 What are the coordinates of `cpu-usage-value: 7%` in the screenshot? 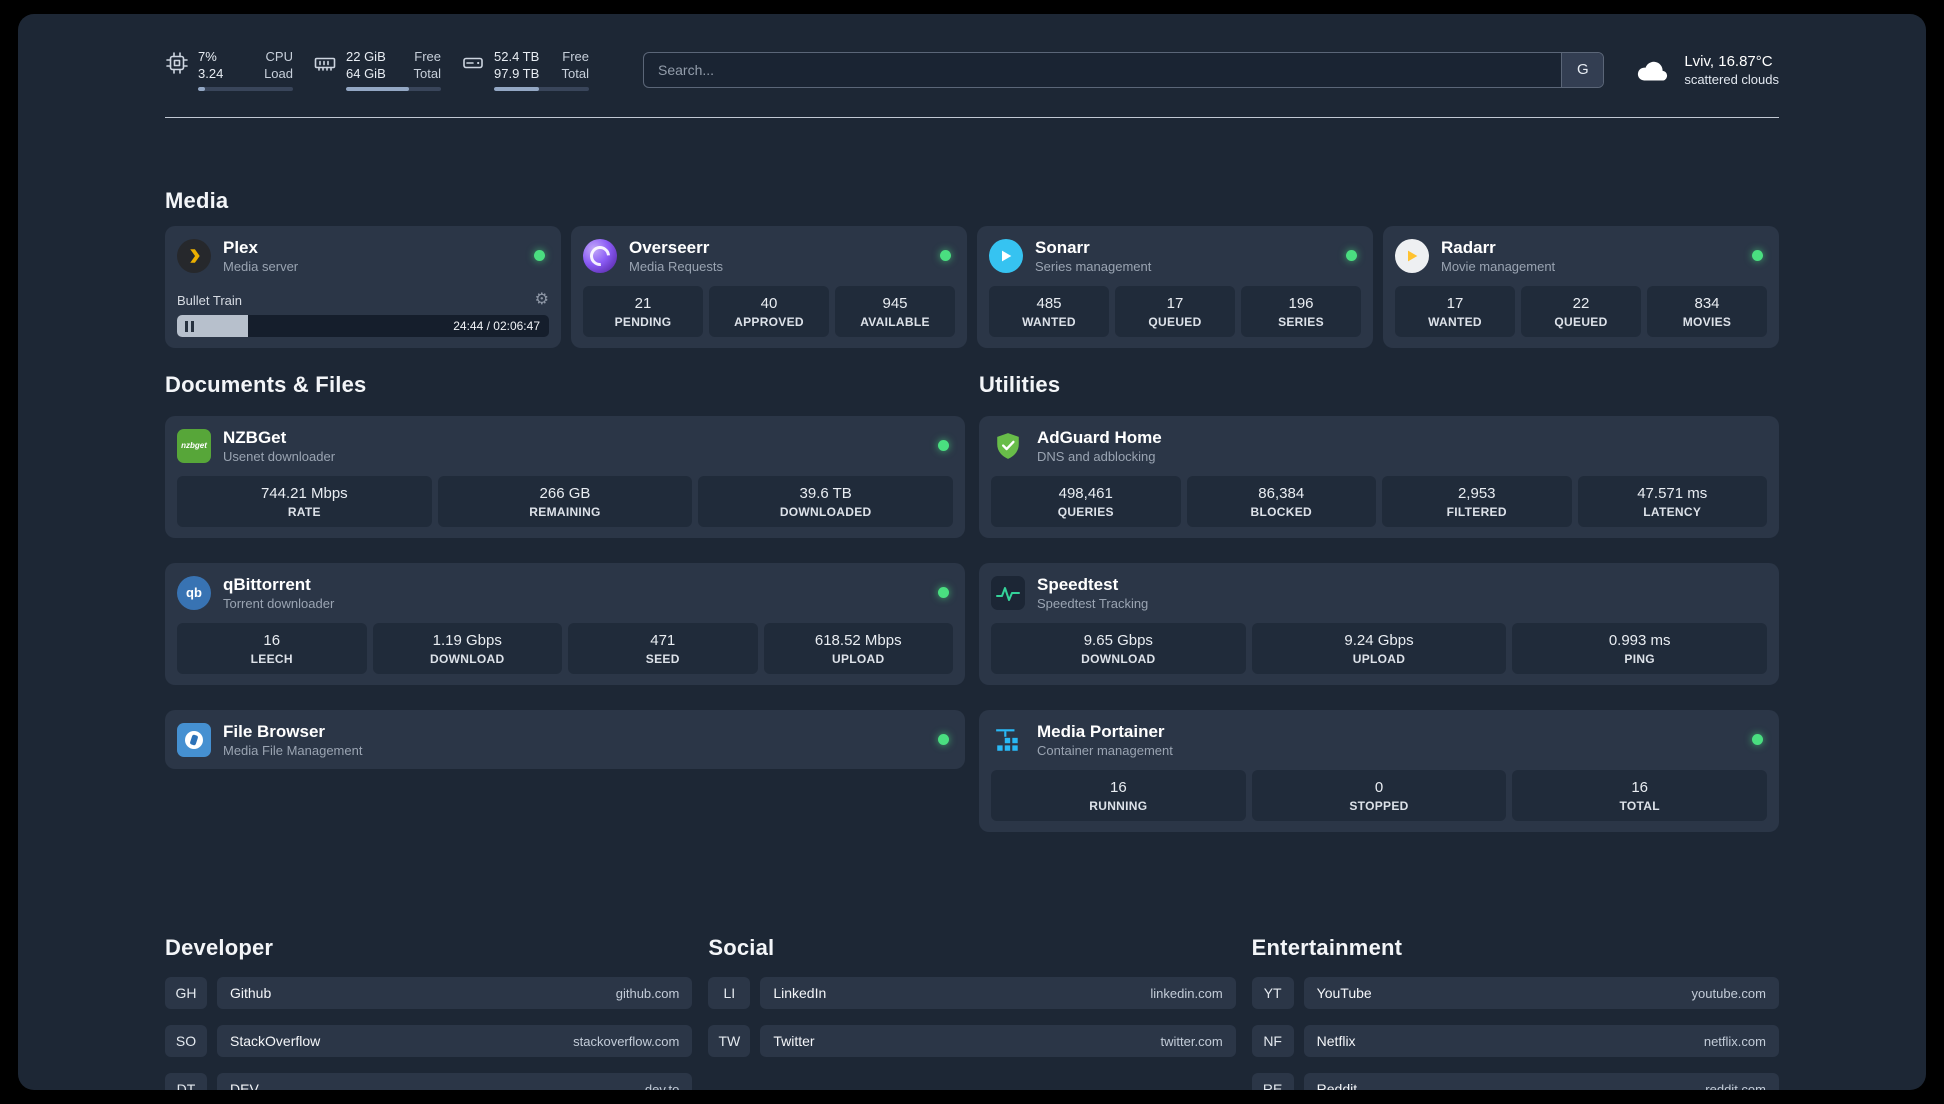 It's located at (207, 56).